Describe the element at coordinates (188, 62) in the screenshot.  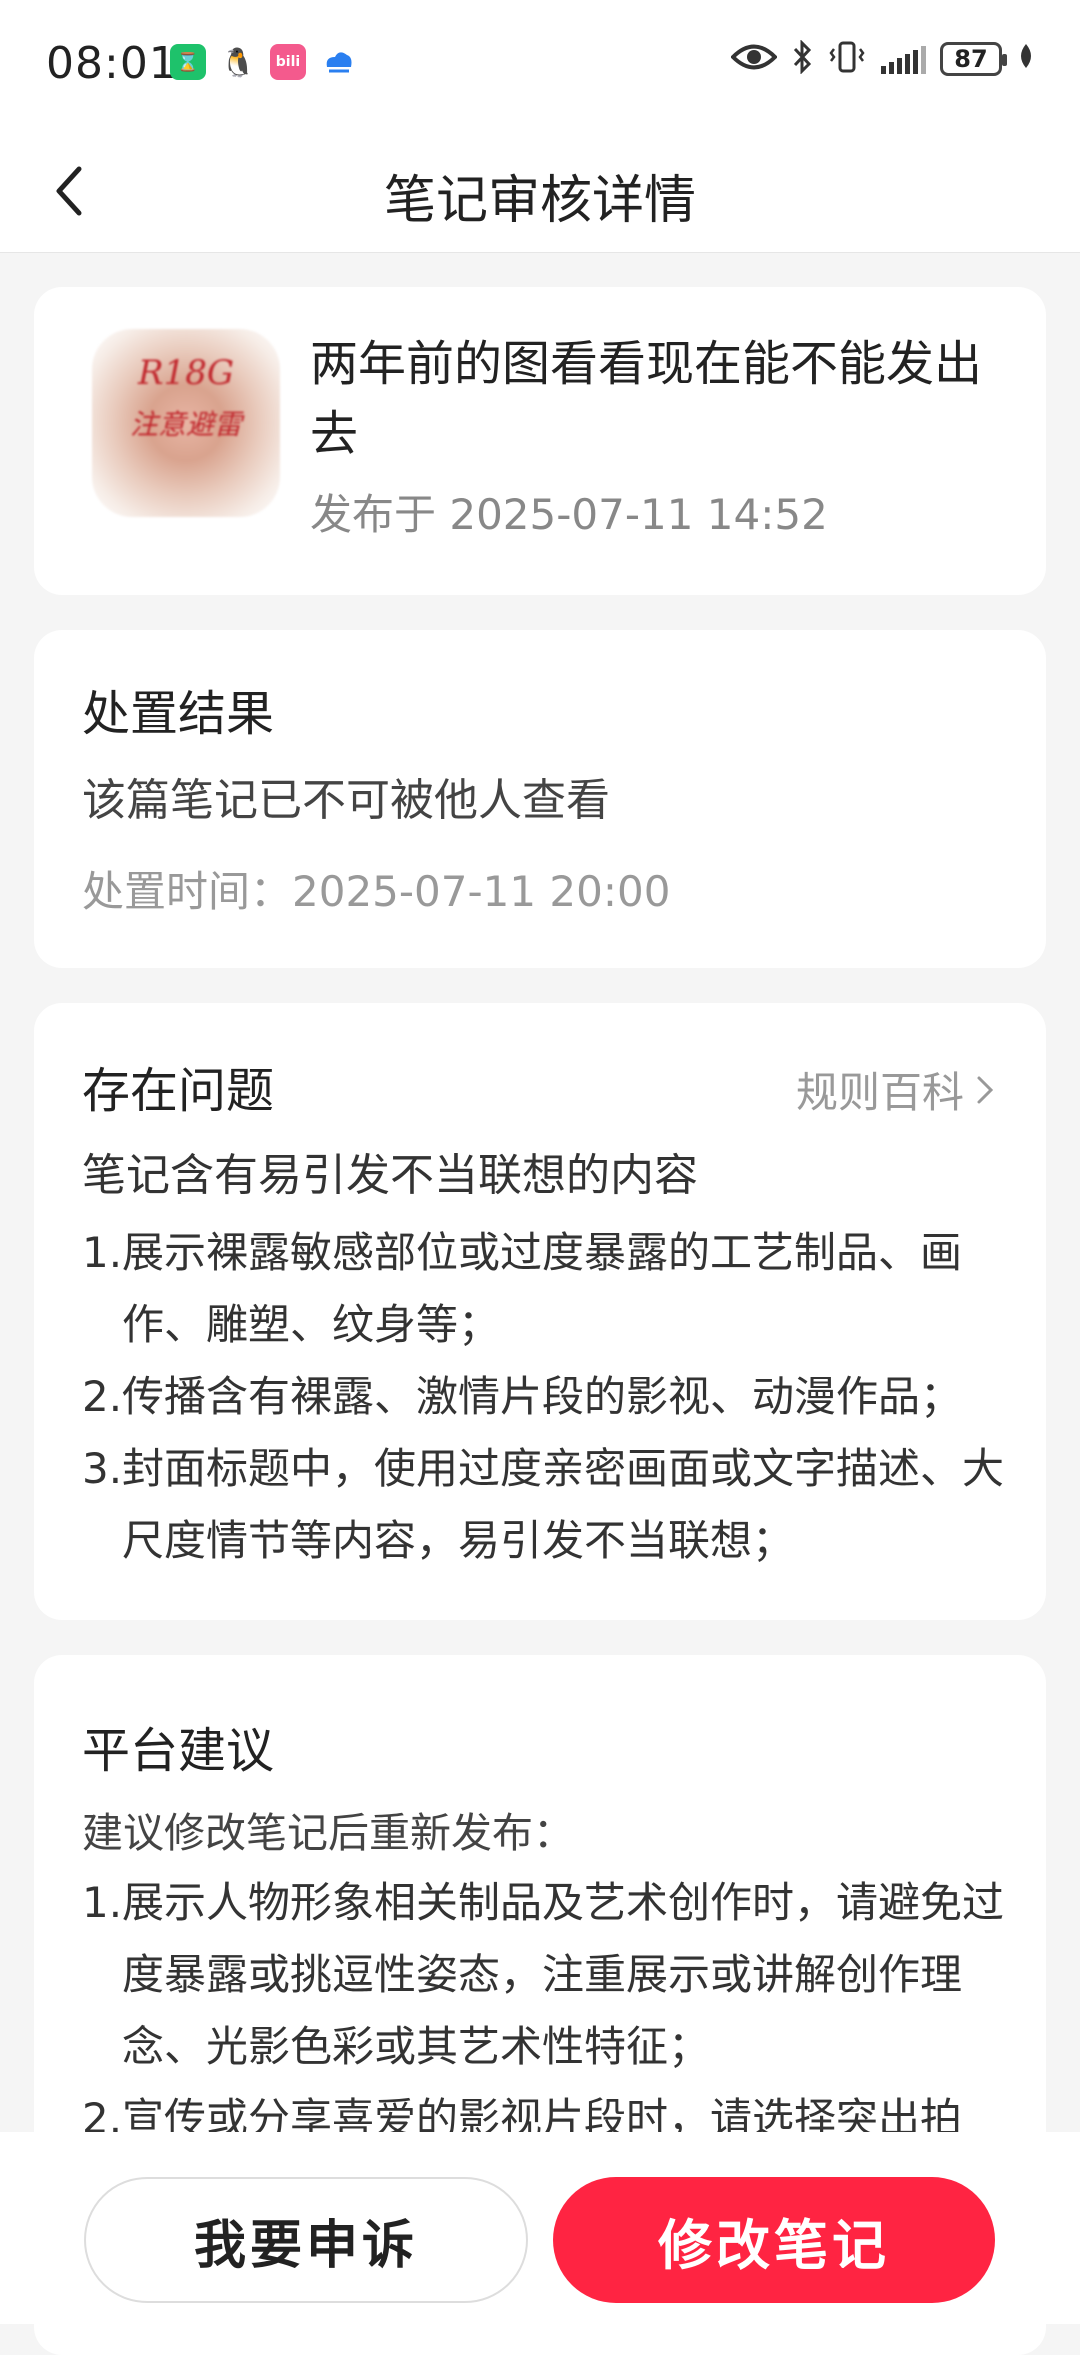
I see `hourglass-app-icon: ⌛` at that location.